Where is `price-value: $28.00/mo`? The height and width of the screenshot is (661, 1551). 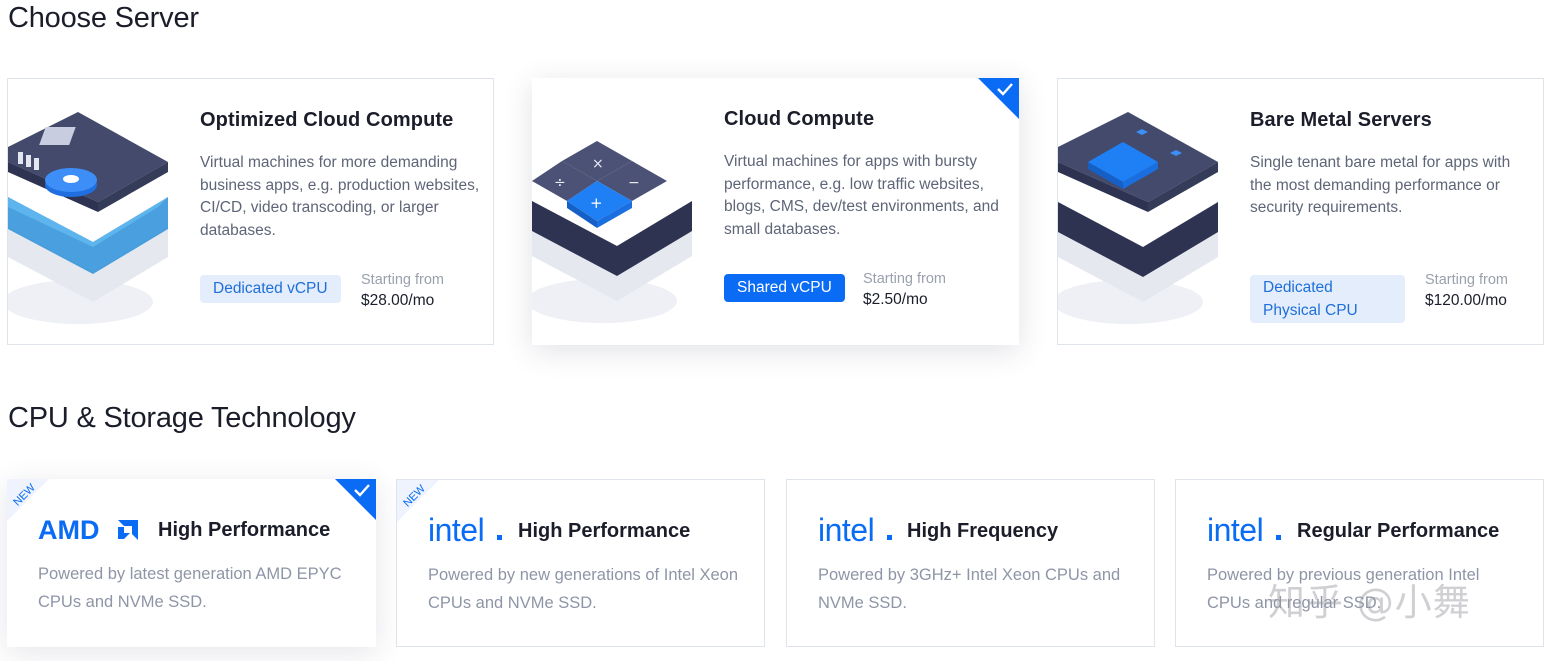
price-value: $28.00/mo is located at coordinates (398, 300).